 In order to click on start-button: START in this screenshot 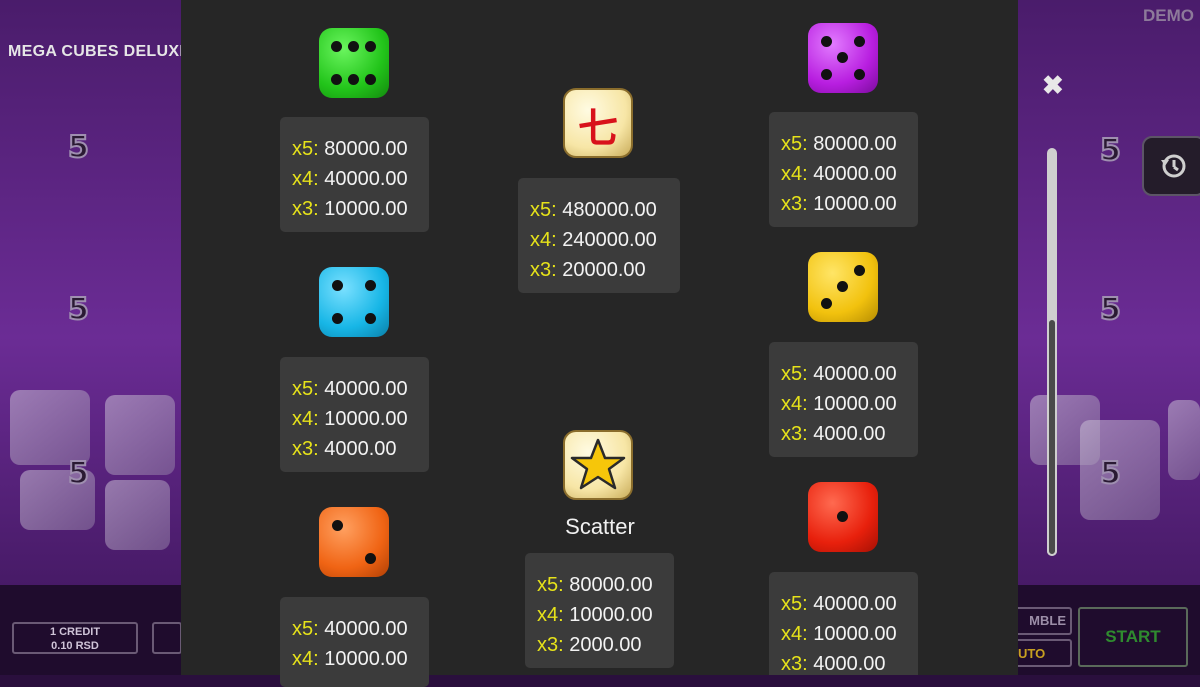, I will do `click(1133, 637)`.